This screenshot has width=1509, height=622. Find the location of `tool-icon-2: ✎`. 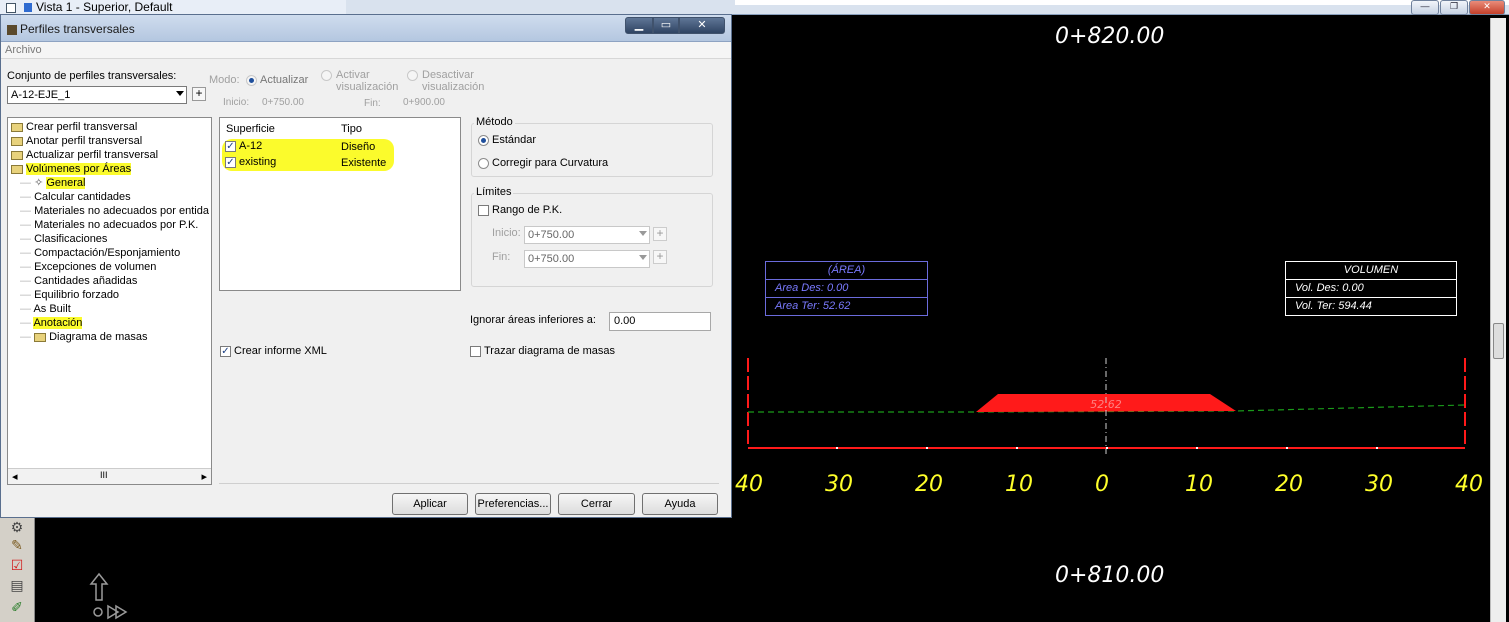

tool-icon-2: ✎ is located at coordinates (17, 545).